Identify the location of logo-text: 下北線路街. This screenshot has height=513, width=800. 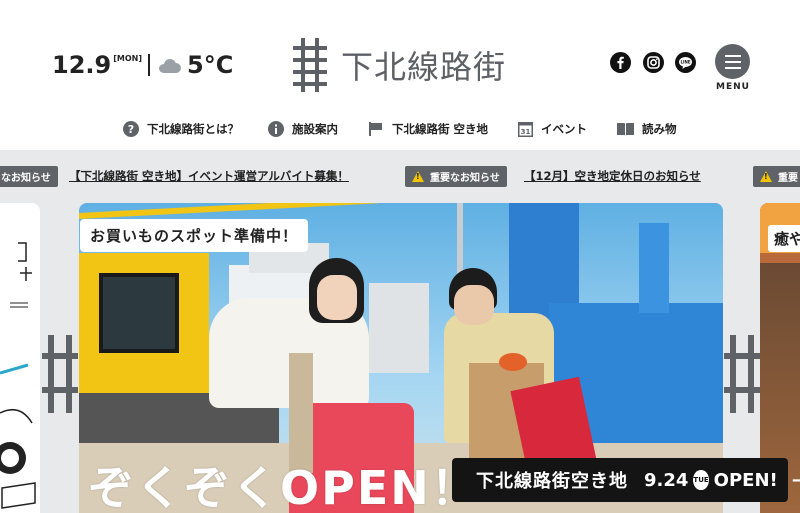
(424, 67).